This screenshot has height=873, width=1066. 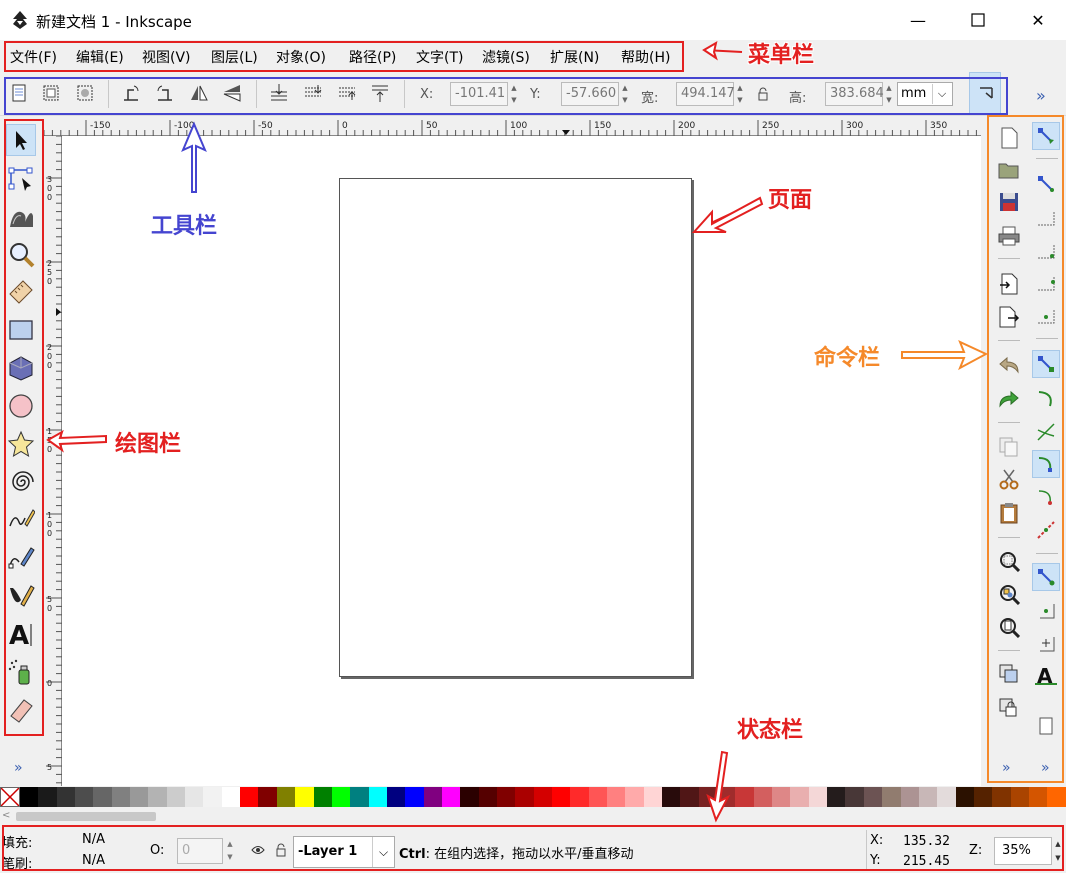 What do you see at coordinates (6, 815) in the screenshot?
I see `scroll-left-icon: <` at bounding box center [6, 815].